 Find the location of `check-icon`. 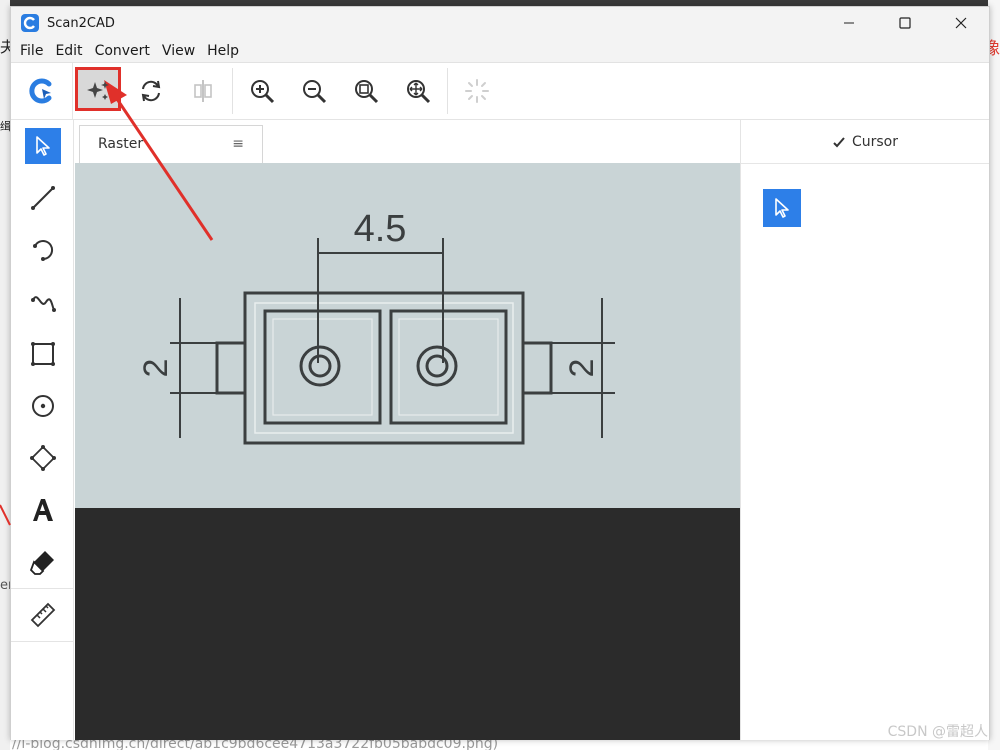

check-icon is located at coordinates (839, 141).